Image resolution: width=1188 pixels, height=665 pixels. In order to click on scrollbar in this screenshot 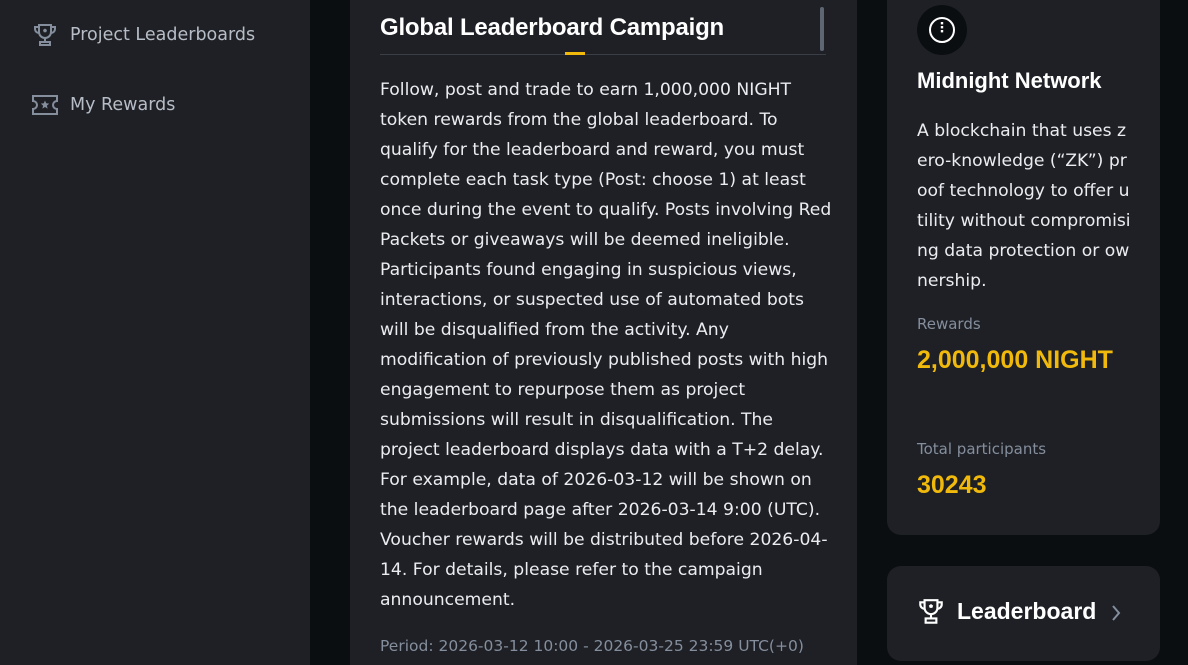, I will do `click(822, 29)`.